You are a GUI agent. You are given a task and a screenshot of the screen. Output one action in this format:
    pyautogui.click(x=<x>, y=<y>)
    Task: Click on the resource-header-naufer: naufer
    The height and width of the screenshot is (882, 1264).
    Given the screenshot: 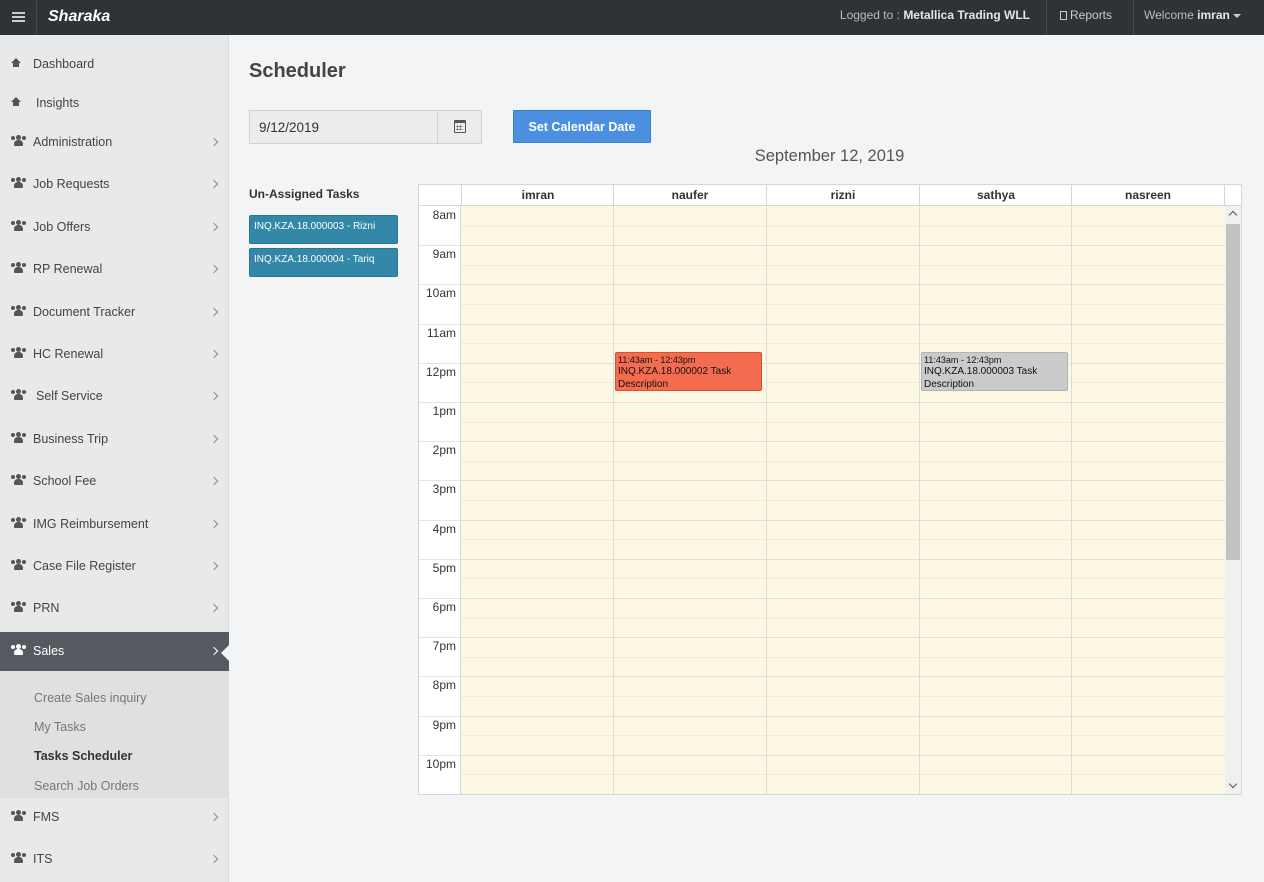 What is the action you would take?
    pyautogui.click(x=689, y=195)
    